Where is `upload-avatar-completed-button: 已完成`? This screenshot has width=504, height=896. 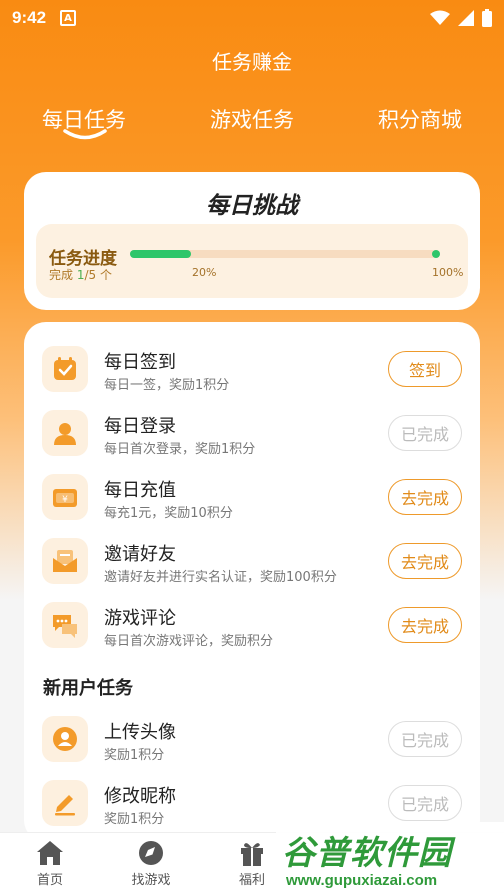 upload-avatar-completed-button: 已完成 is located at coordinates (425, 739).